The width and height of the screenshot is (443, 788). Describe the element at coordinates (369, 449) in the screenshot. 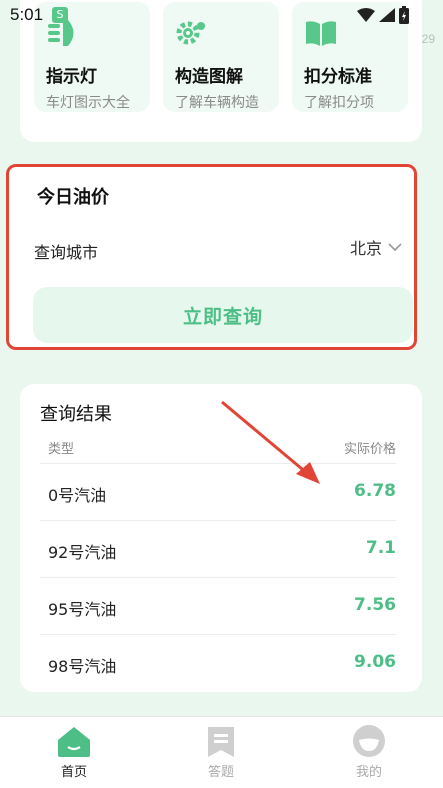

I see `column-header-price: 实际价格` at that location.